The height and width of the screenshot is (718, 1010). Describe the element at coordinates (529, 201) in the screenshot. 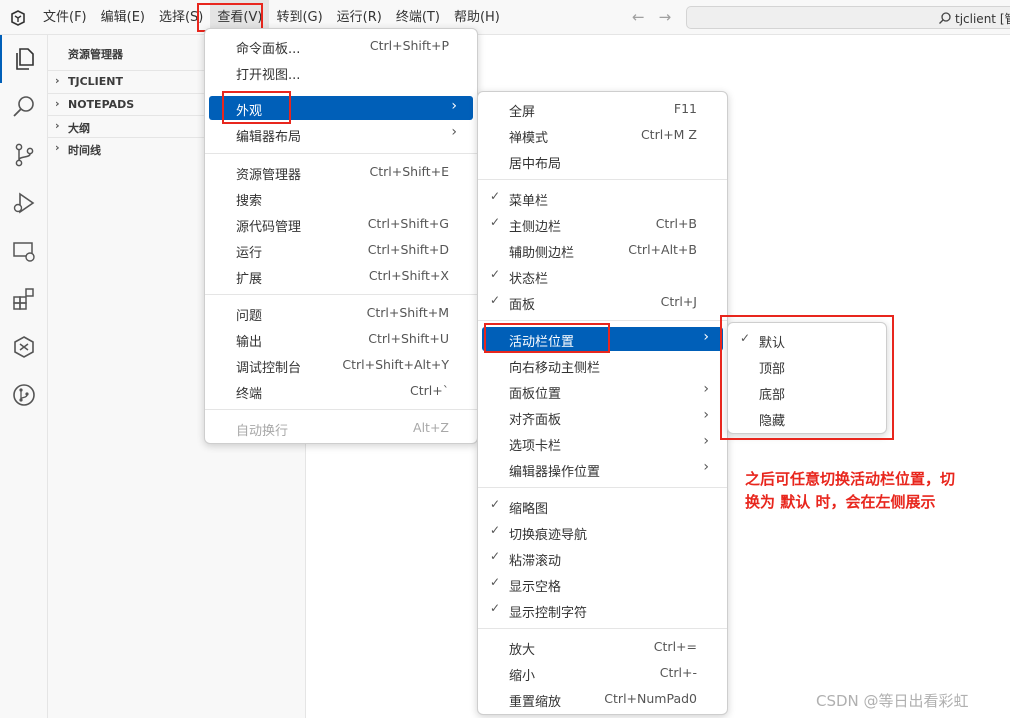

I see `menu-item-label: 菜单栏` at that location.